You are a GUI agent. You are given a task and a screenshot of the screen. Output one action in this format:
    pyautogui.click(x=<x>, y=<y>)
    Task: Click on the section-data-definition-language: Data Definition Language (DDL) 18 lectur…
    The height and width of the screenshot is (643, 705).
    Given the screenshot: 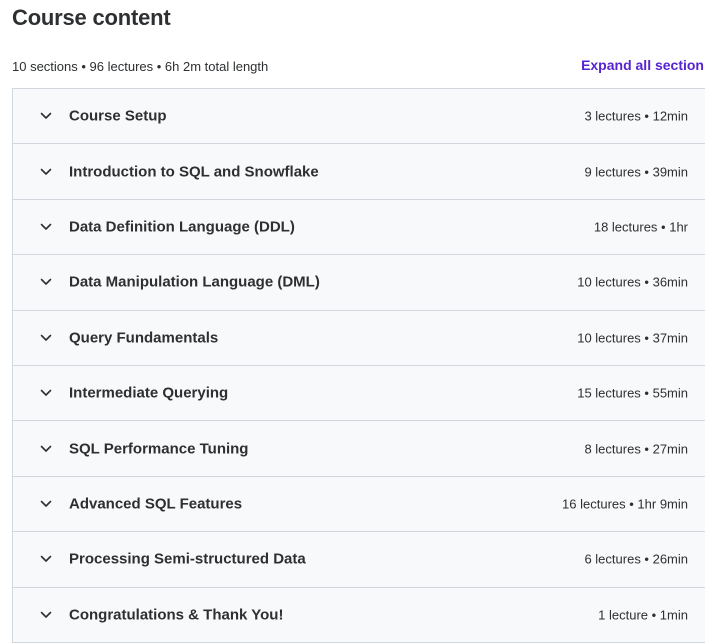 What is the action you would take?
    pyautogui.click(x=359, y=227)
    